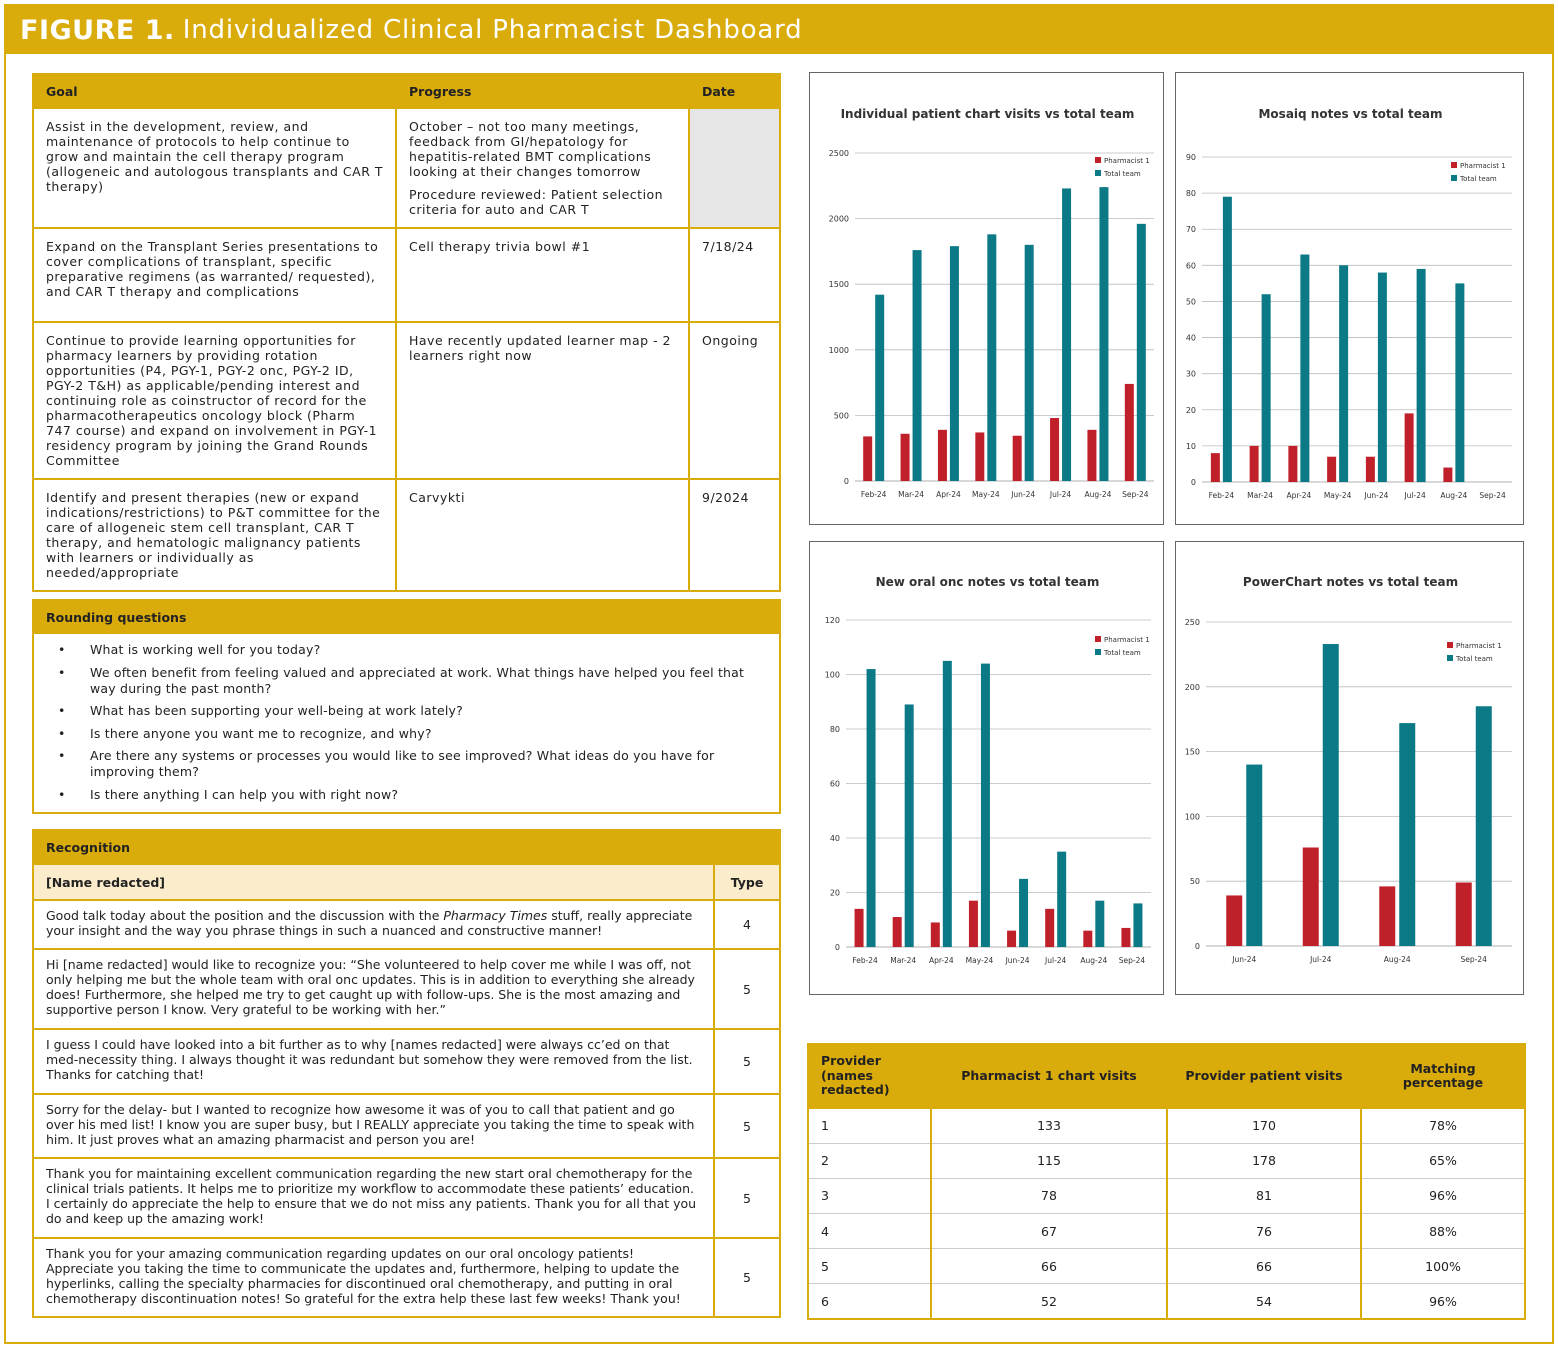 The image size is (1558, 1348). Describe the element at coordinates (986, 494) in the screenshot. I see `x-tick-label: May-24` at that location.